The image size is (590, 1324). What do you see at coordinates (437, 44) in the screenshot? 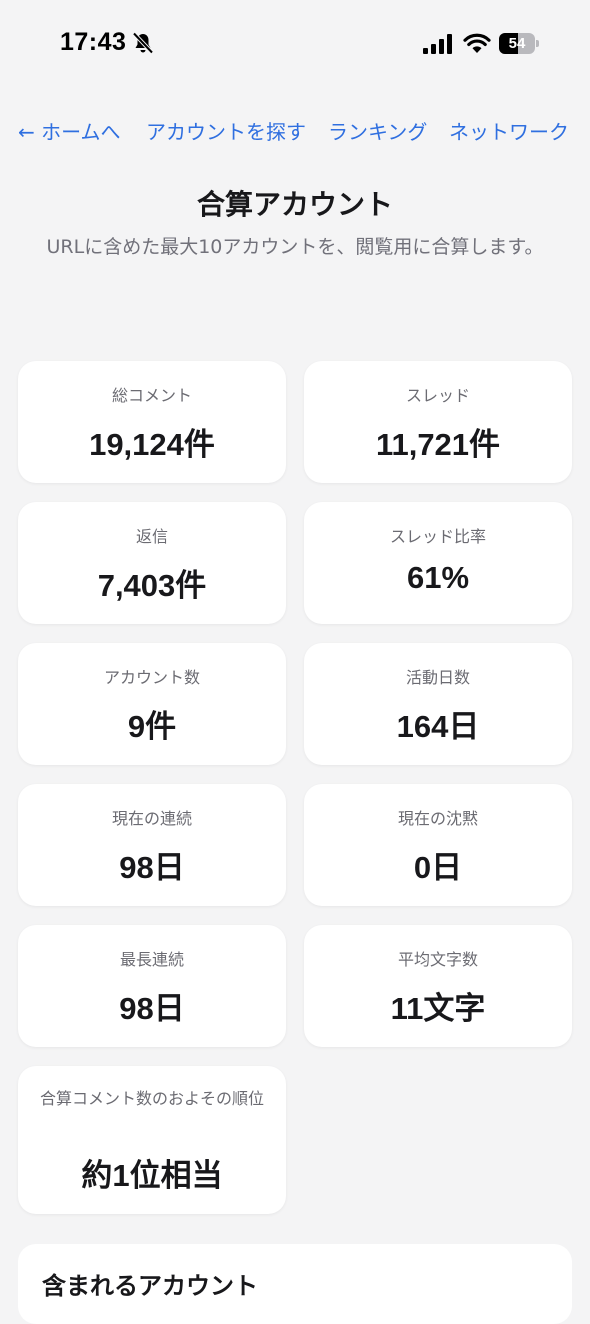
I see `cellular-signal-icon` at bounding box center [437, 44].